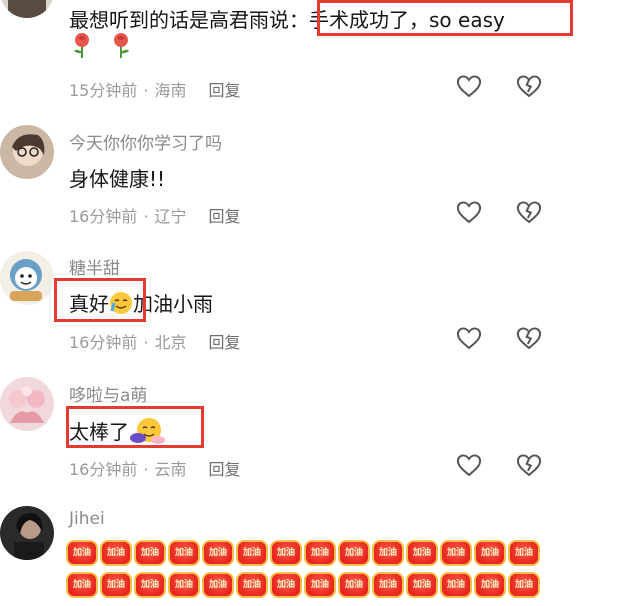  Describe the element at coordinates (117, 179) in the screenshot. I see `comment-text: 身体健康!!` at that location.